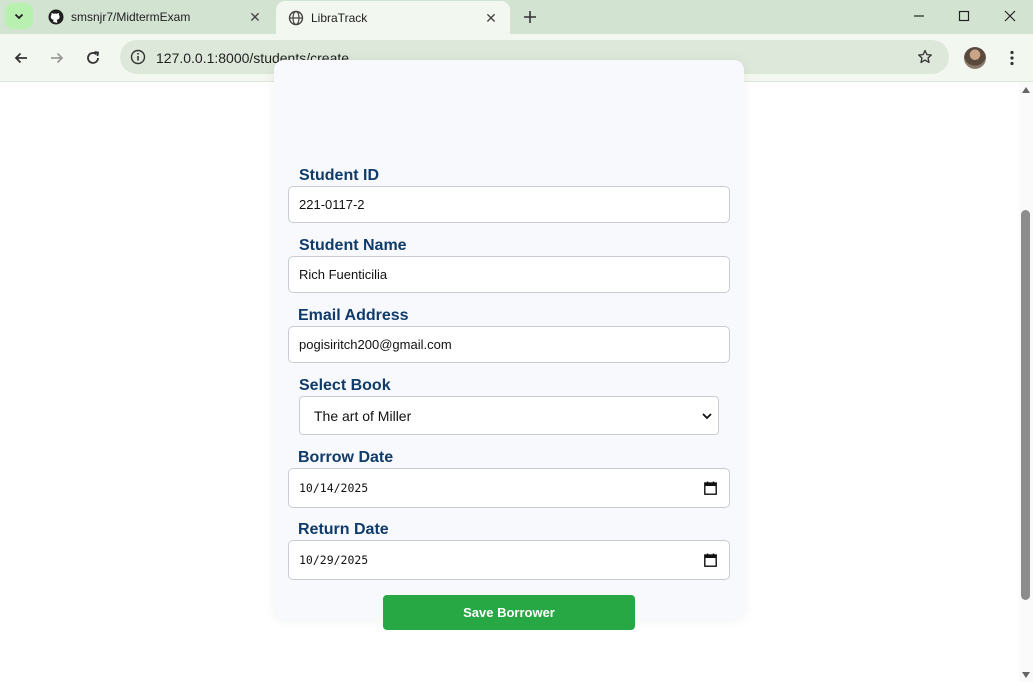 Image resolution: width=1033 pixels, height=682 pixels. Describe the element at coordinates (516, 17) in the screenshot. I see `tab-strip: smsnjr7/MidtermExam ✕ LibraTrack ✕` at that location.